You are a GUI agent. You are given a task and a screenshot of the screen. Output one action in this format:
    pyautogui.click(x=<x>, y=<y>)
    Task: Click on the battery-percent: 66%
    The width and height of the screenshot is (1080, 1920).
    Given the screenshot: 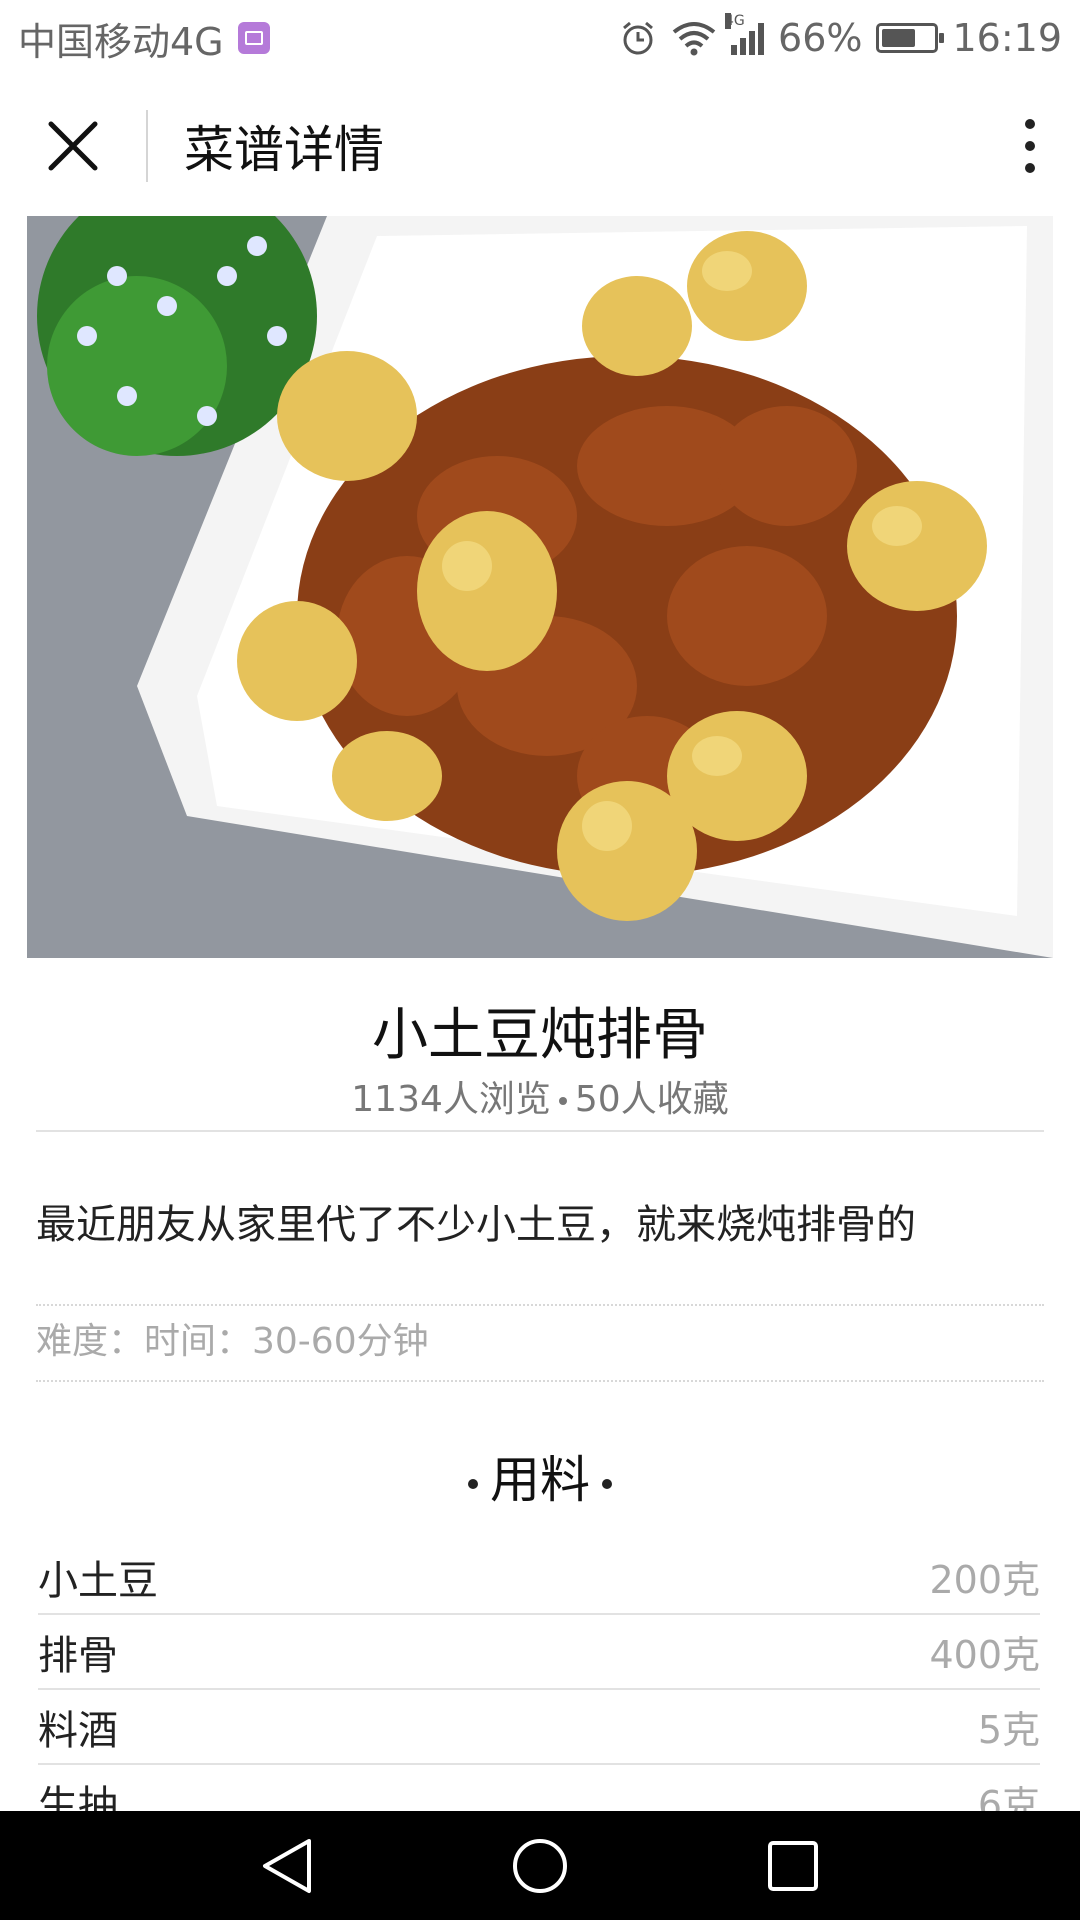 What is the action you would take?
    pyautogui.click(x=820, y=38)
    